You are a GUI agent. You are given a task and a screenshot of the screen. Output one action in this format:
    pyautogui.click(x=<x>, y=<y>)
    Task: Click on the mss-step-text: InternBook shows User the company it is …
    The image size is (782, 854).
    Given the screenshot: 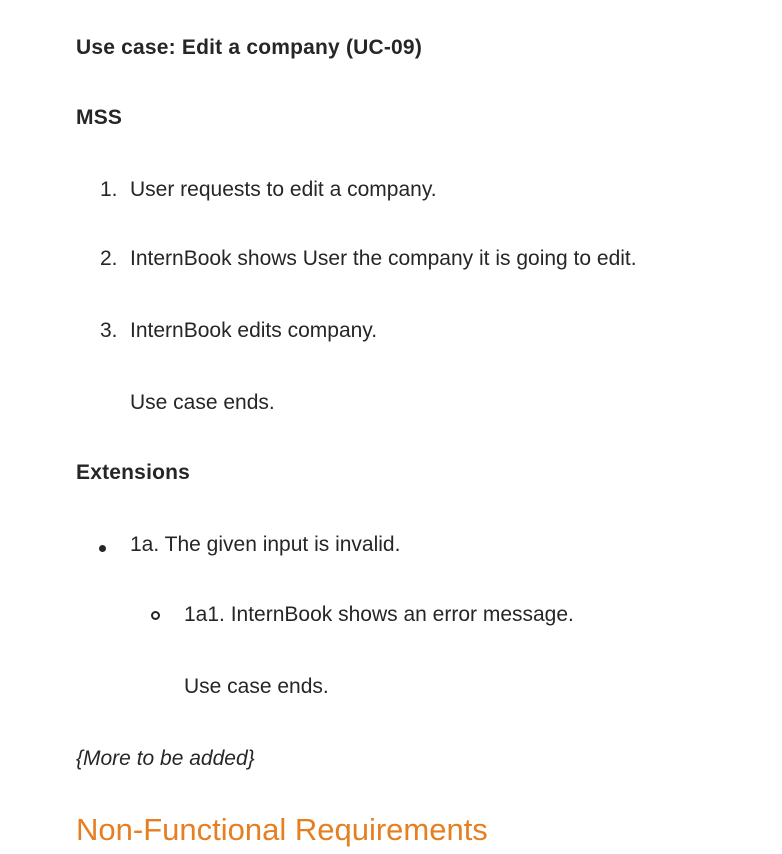 What is the action you would take?
    pyautogui.click(x=383, y=258)
    